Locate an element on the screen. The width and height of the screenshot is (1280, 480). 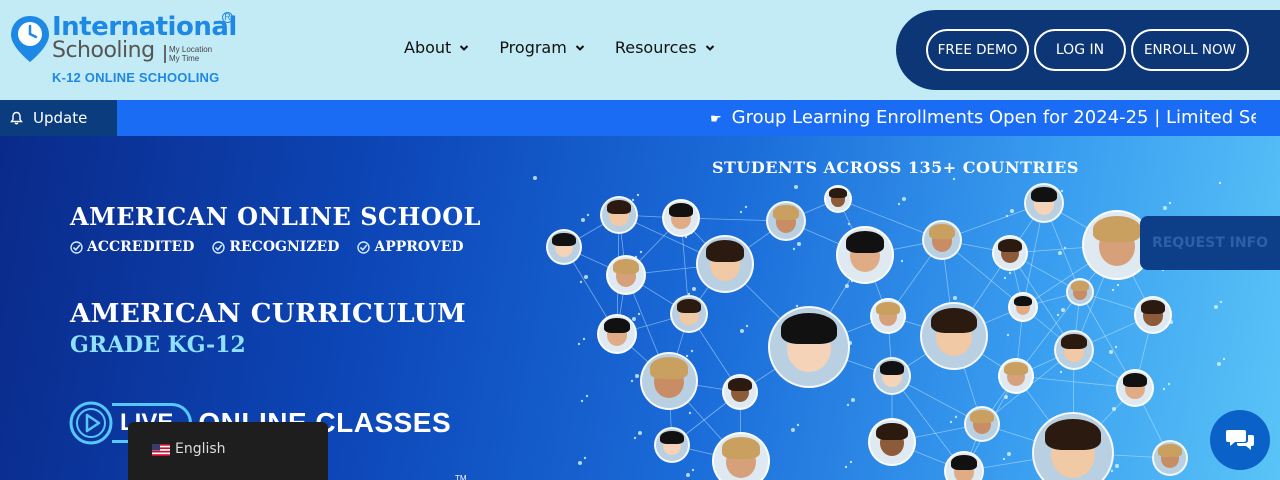
free-demo-button: FREE DEMO is located at coordinates (977, 50).